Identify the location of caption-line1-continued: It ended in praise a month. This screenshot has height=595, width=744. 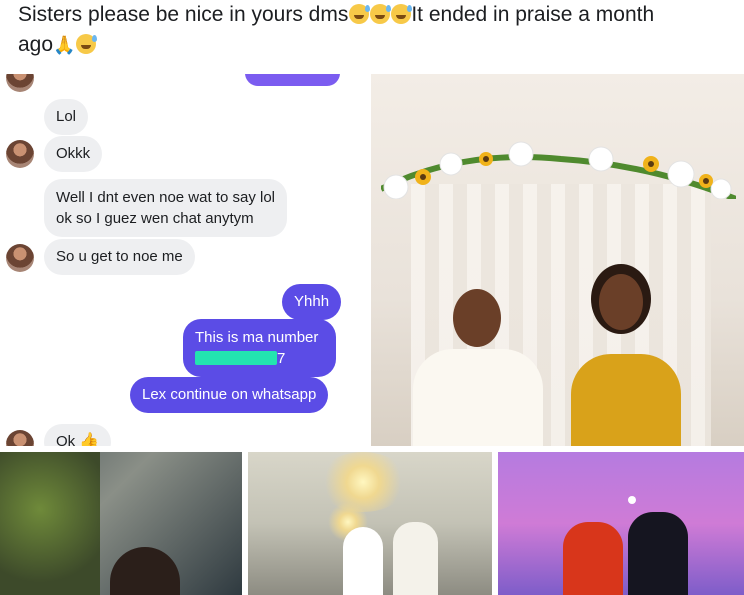
(533, 14).